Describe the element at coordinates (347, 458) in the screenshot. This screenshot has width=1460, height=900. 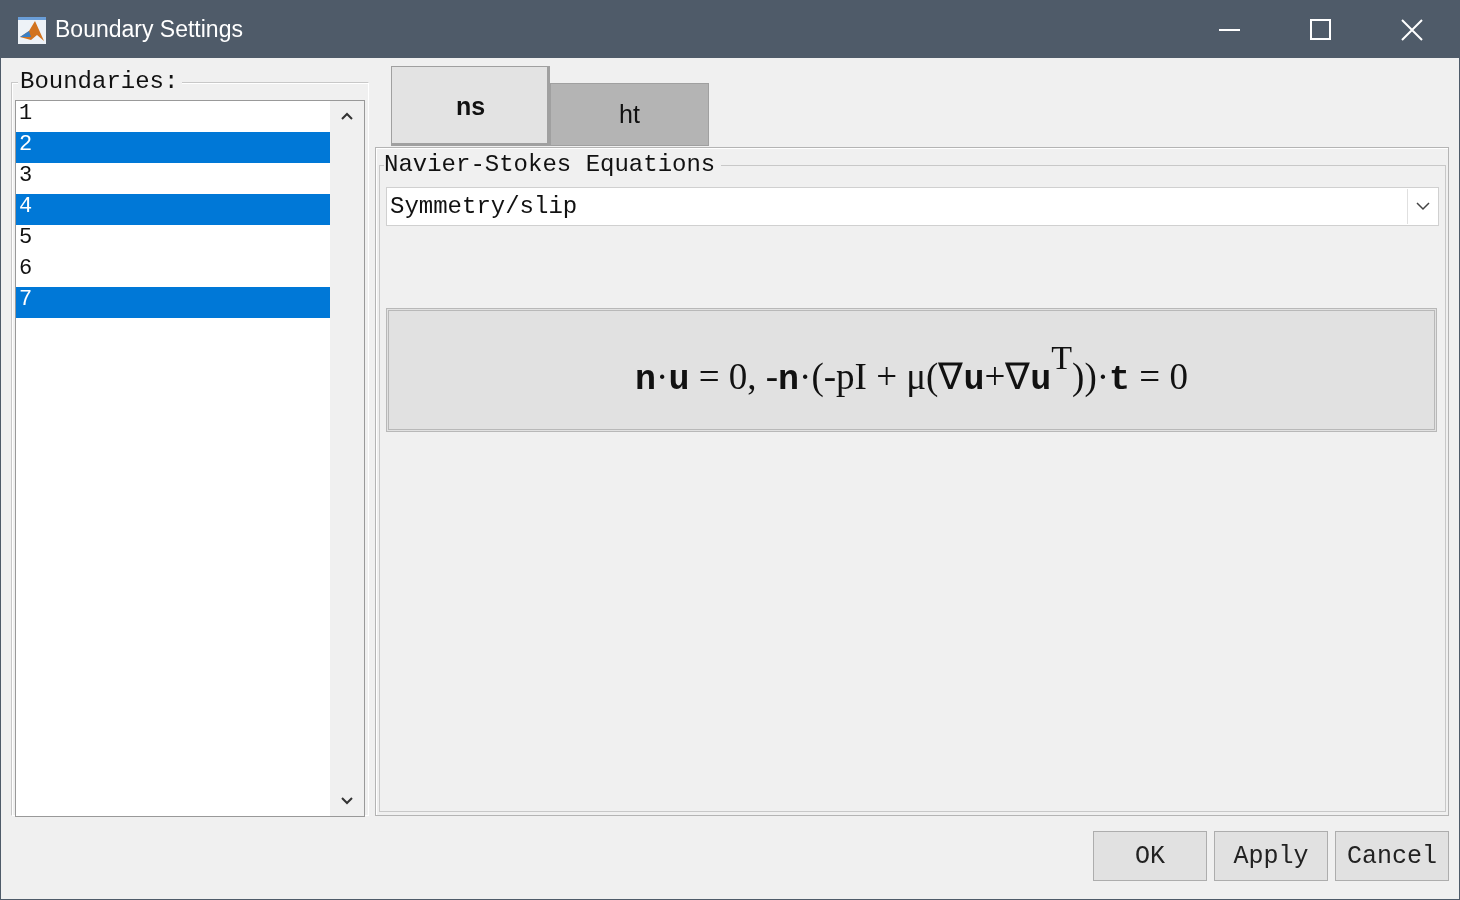
I see `scrollbar` at that location.